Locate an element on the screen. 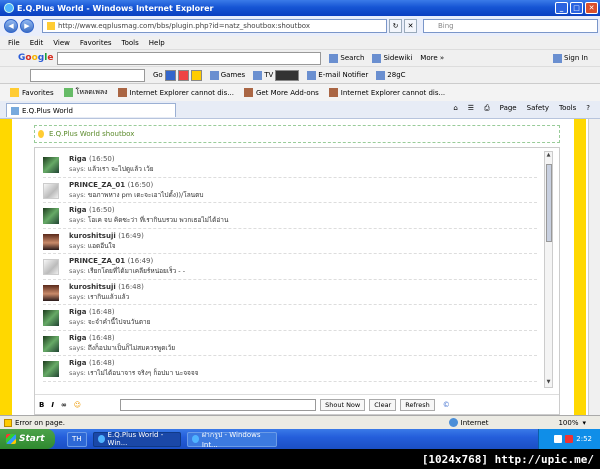 The height and width of the screenshot is (469, 600). search-input: Bing is located at coordinates (510, 26).